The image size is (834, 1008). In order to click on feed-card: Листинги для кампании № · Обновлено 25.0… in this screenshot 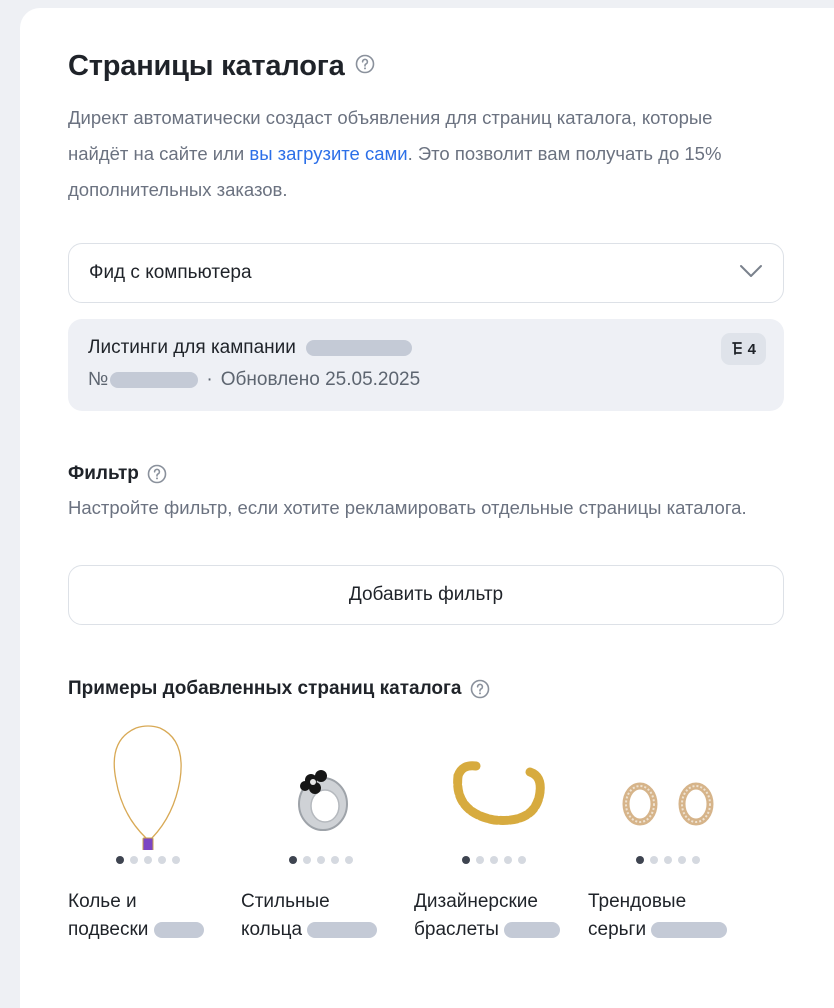, I will do `click(426, 365)`.